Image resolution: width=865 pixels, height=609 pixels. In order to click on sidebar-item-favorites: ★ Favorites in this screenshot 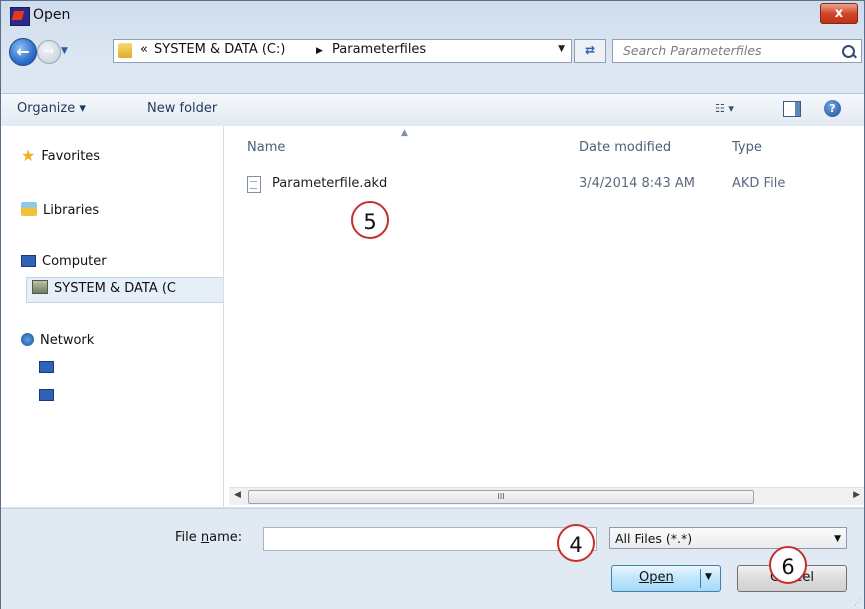, I will do `click(60, 155)`.